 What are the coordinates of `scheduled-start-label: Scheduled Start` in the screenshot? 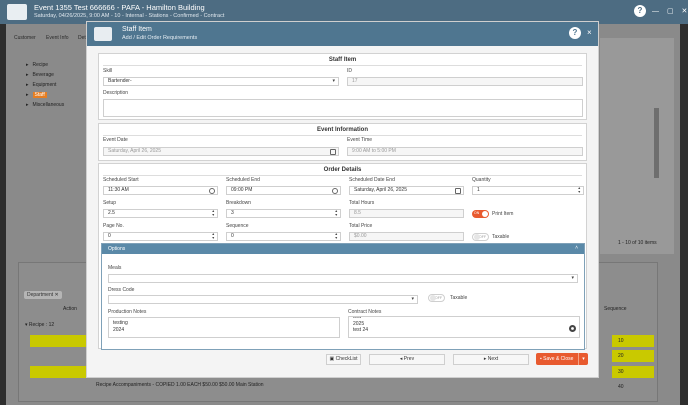 It's located at (121, 180).